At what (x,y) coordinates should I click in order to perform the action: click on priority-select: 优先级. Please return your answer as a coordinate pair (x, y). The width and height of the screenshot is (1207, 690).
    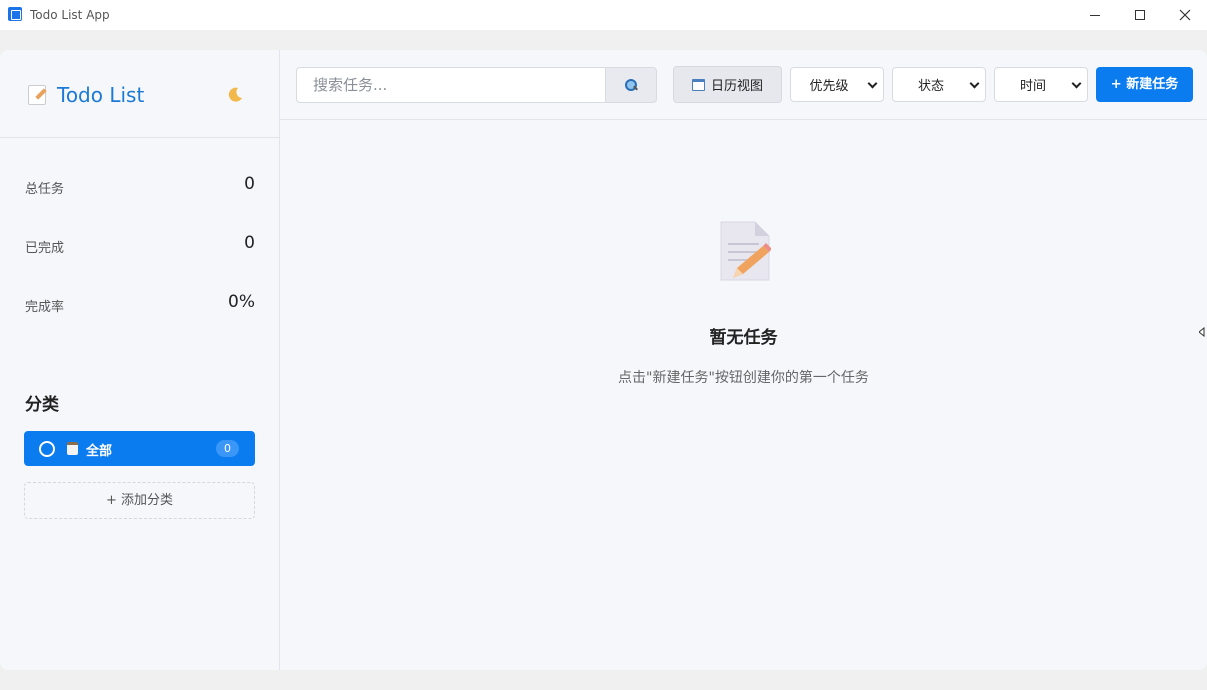
    Looking at the image, I should click on (837, 84).